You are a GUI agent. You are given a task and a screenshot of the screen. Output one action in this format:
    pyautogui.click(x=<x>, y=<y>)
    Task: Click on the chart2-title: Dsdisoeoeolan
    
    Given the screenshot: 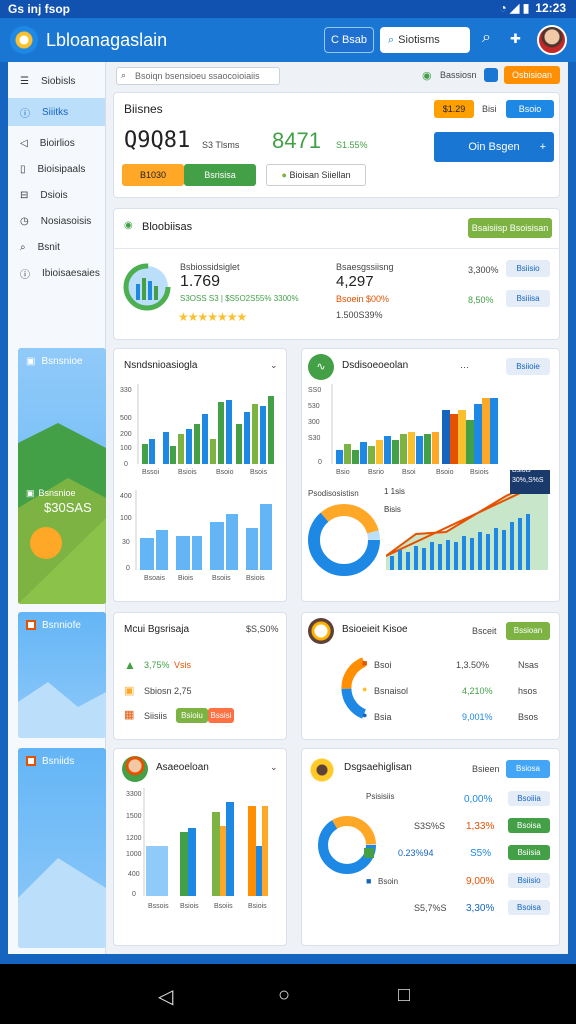 What is the action you would take?
    pyautogui.click(x=375, y=365)
    